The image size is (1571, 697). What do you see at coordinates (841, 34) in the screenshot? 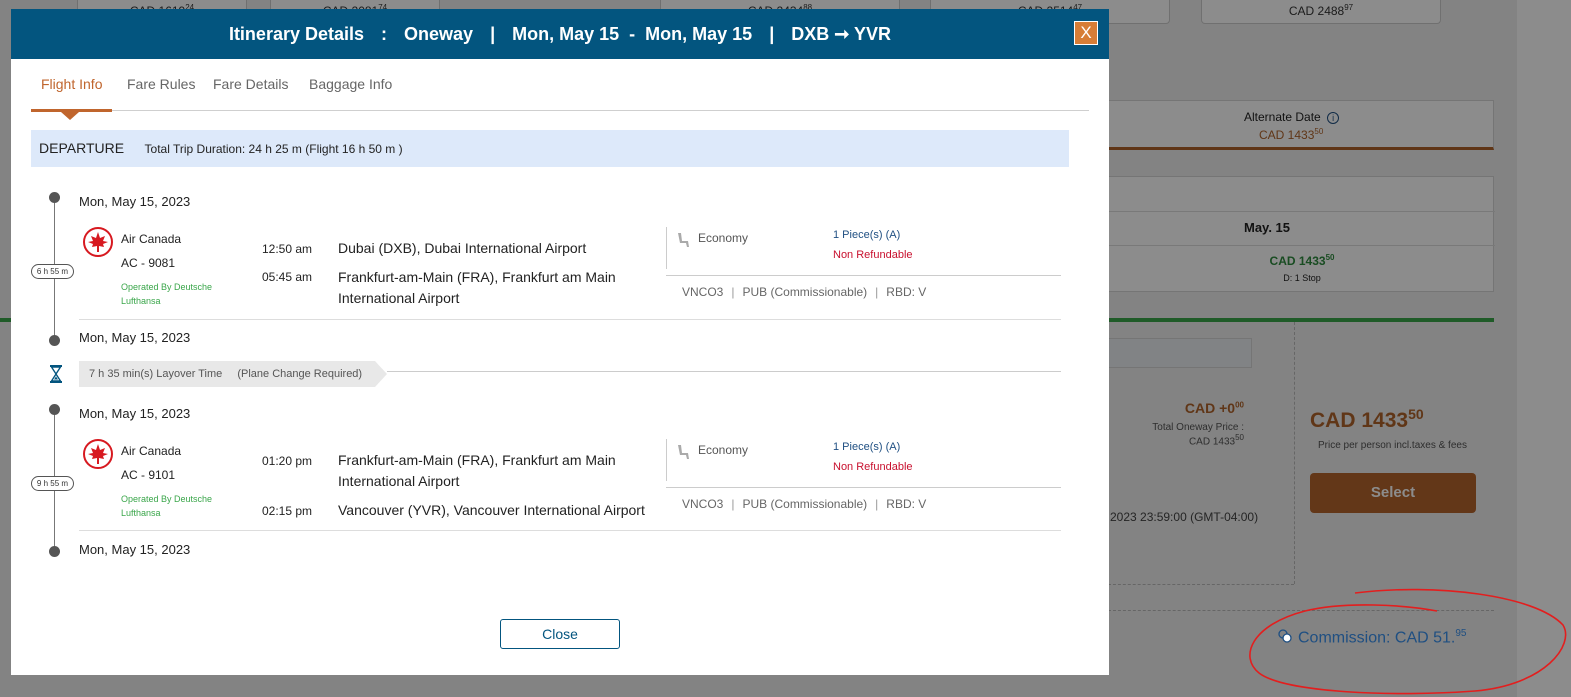
I see `trip-route: DXB ➞ YVR` at bounding box center [841, 34].